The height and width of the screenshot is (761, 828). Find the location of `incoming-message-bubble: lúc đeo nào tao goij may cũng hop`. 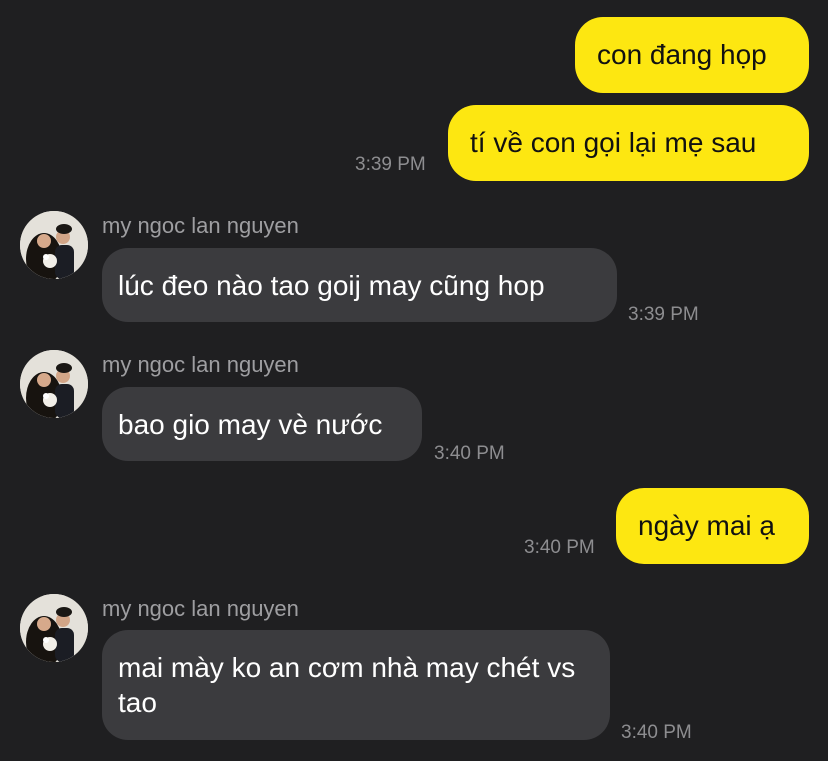

incoming-message-bubble: lúc đeo nào tao goij may cũng hop is located at coordinates (359, 285).